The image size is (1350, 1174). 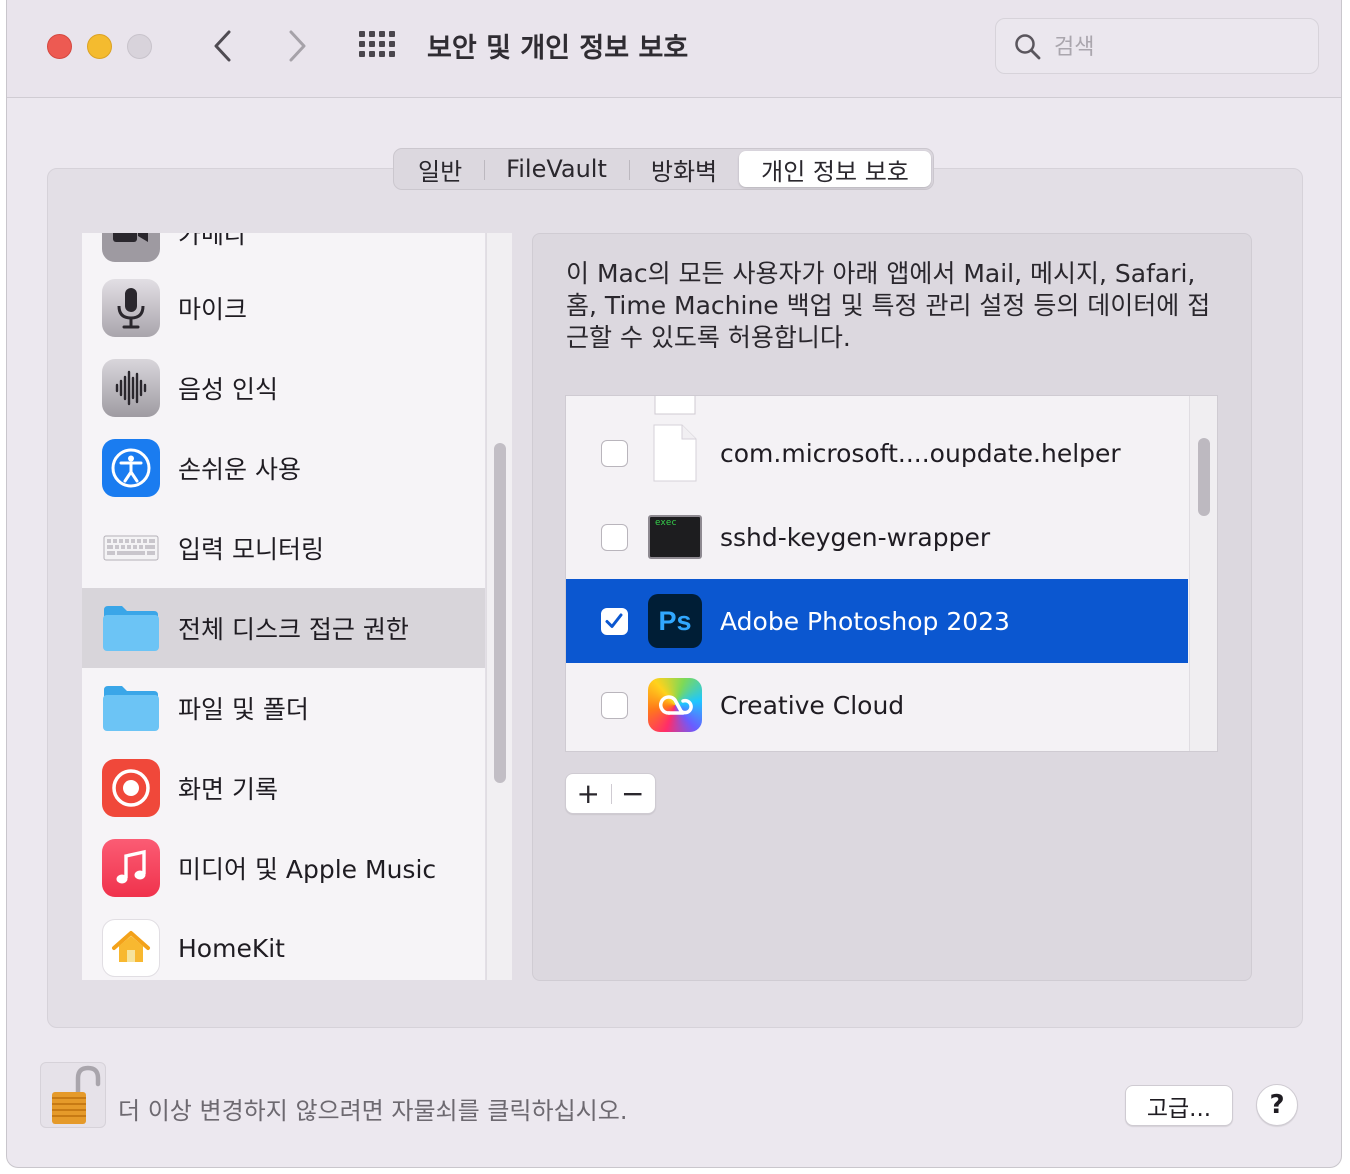 I want to click on photoshop-logo-text: Ps, so click(x=675, y=620).